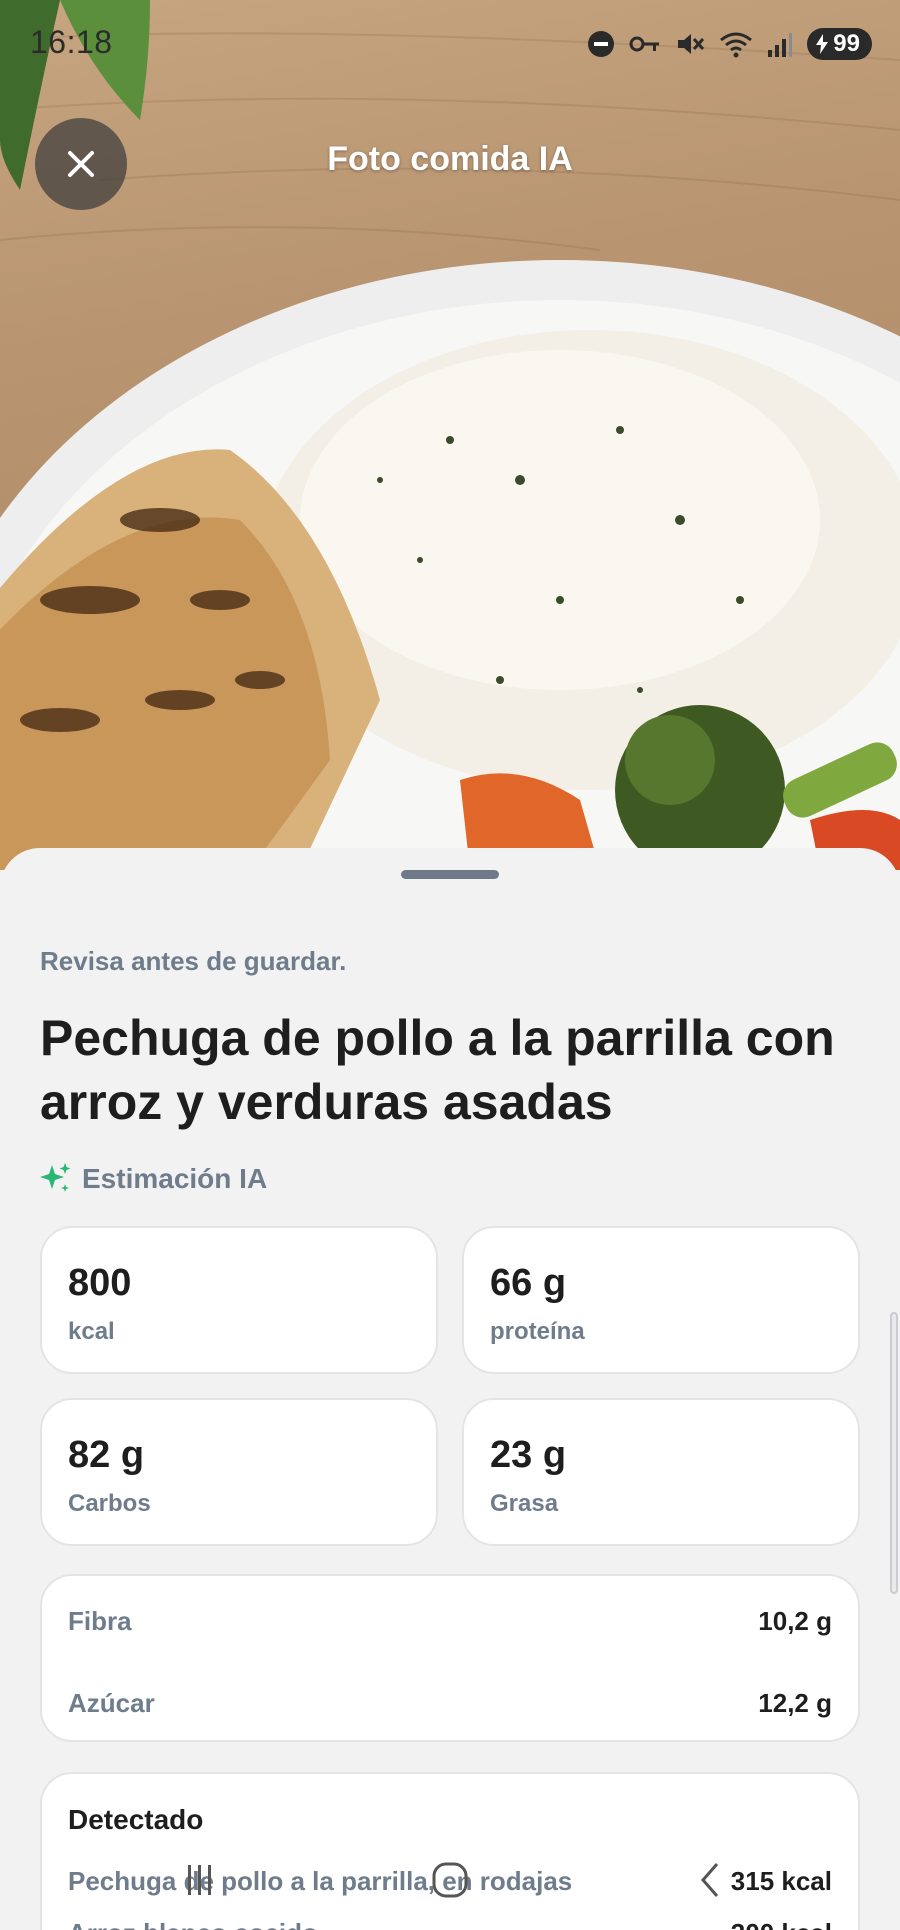  What do you see at coordinates (175, 1178) in the screenshot?
I see `ai-estimate-label: Estimación IA` at bounding box center [175, 1178].